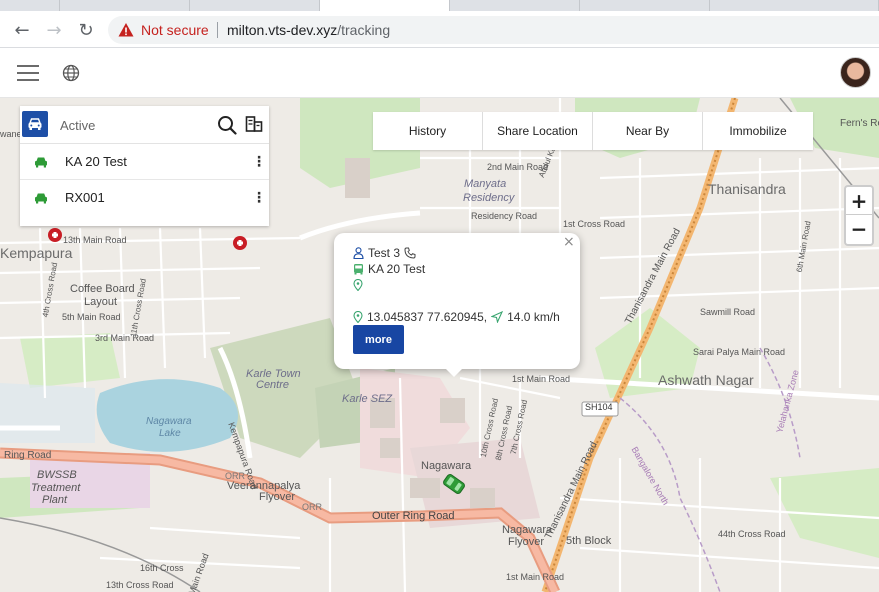 The width and height of the screenshot is (879, 592). What do you see at coordinates (752, 534) in the screenshot?
I see `map-label: 44th Cross Road` at bounding box center [752, 534].